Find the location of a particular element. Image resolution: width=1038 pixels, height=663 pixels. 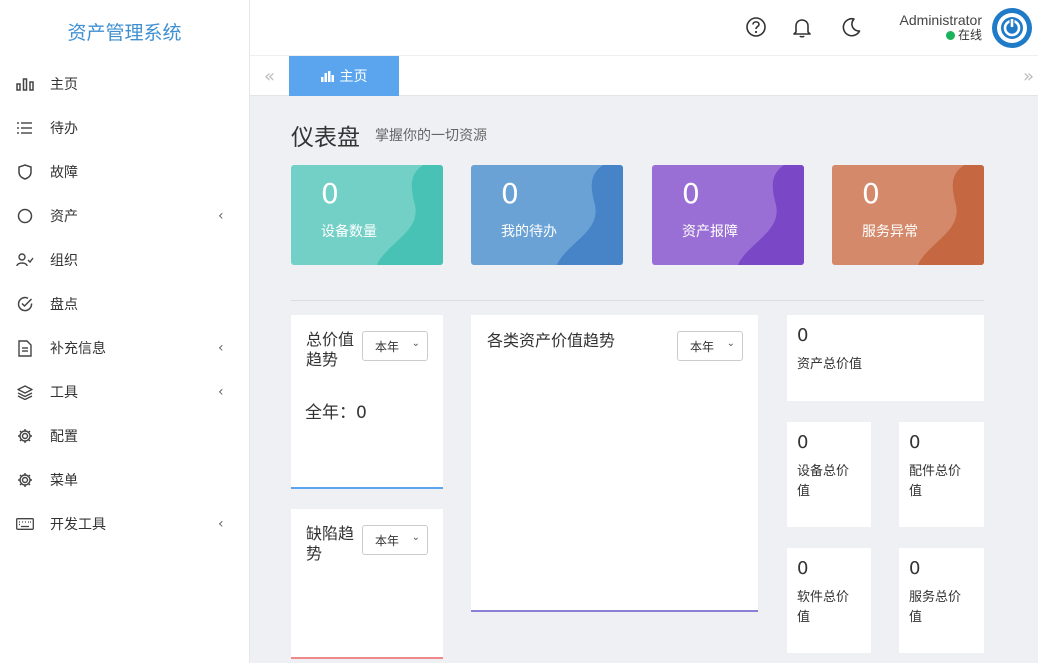

user-status: 在线 is located at coordinates (941, 35).